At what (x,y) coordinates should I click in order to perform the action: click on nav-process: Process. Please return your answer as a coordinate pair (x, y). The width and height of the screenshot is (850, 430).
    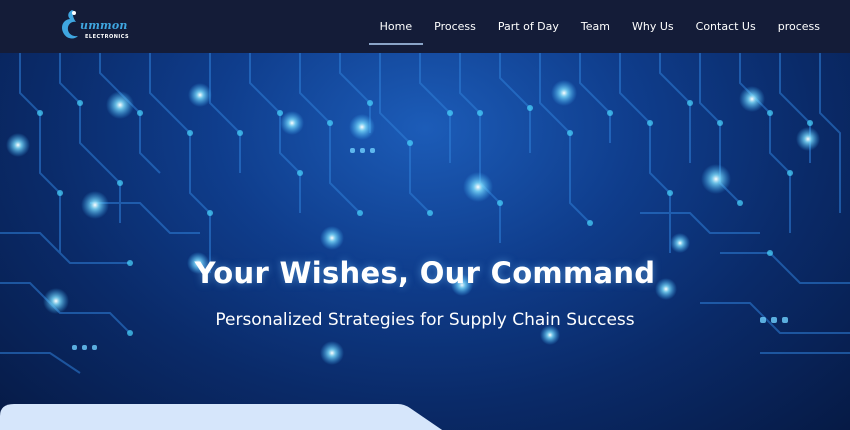
    Looking at the image, I should click on (455, 26).